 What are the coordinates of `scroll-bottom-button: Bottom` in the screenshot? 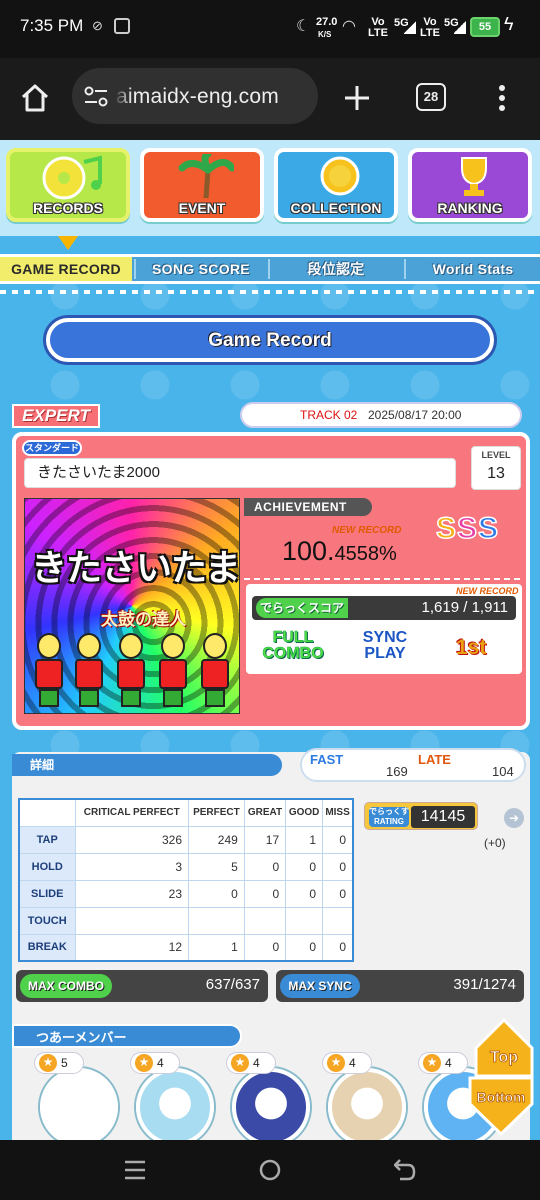 It's located at (501, 1105).